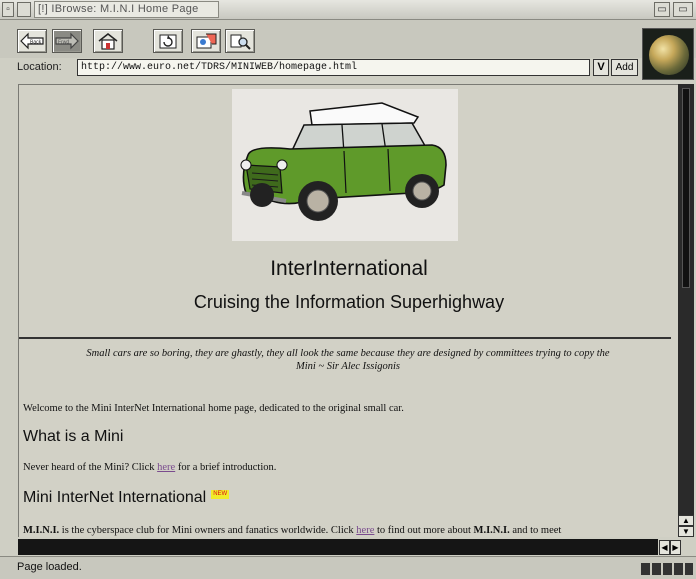 The height and width of the screenshot is (579, 696). I want to click on intro-text-pre: Never heard of the Mini? Click, so click(90, 467).